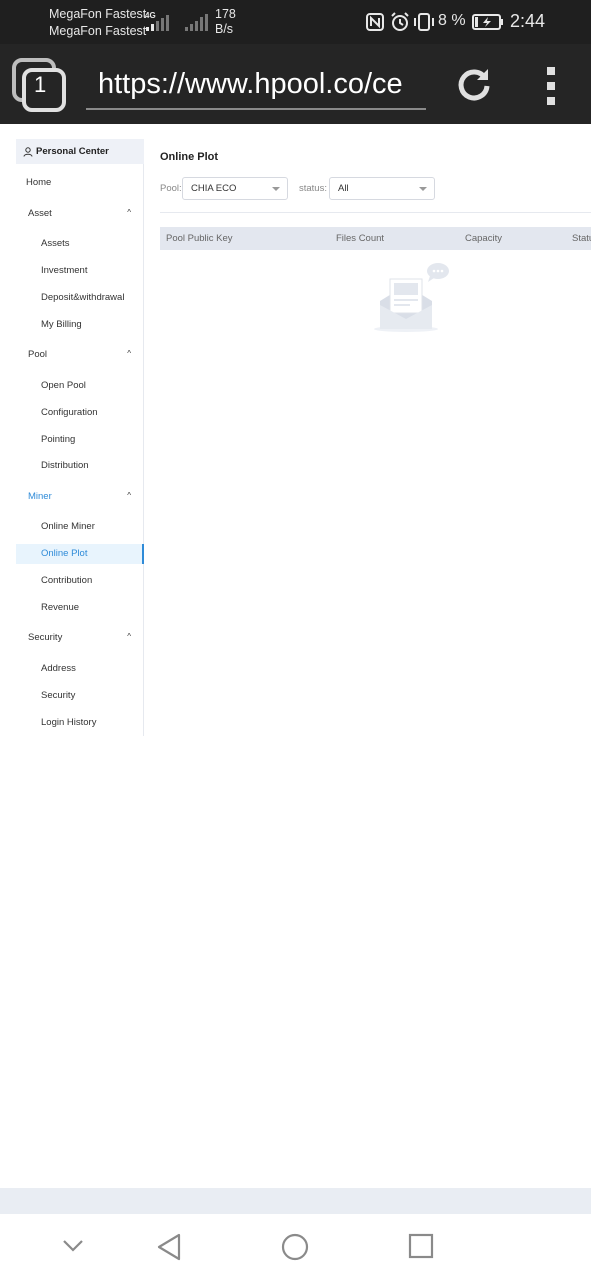 The height and width of the screenshot is (1280, 591). Describe the element at coordinates (375, 22) in the screenshot. I see `nfc-icon` at that location.